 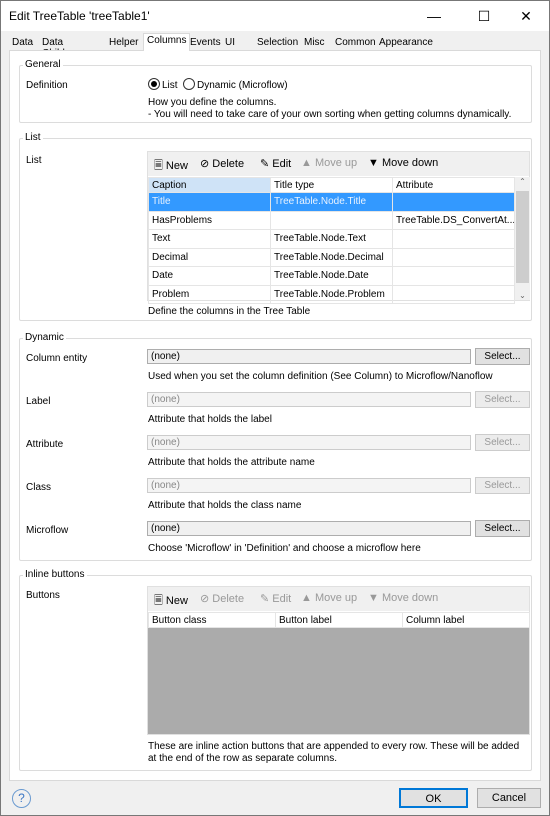 I want to click on tab-misc: Misc, so click(x=314, y=43).